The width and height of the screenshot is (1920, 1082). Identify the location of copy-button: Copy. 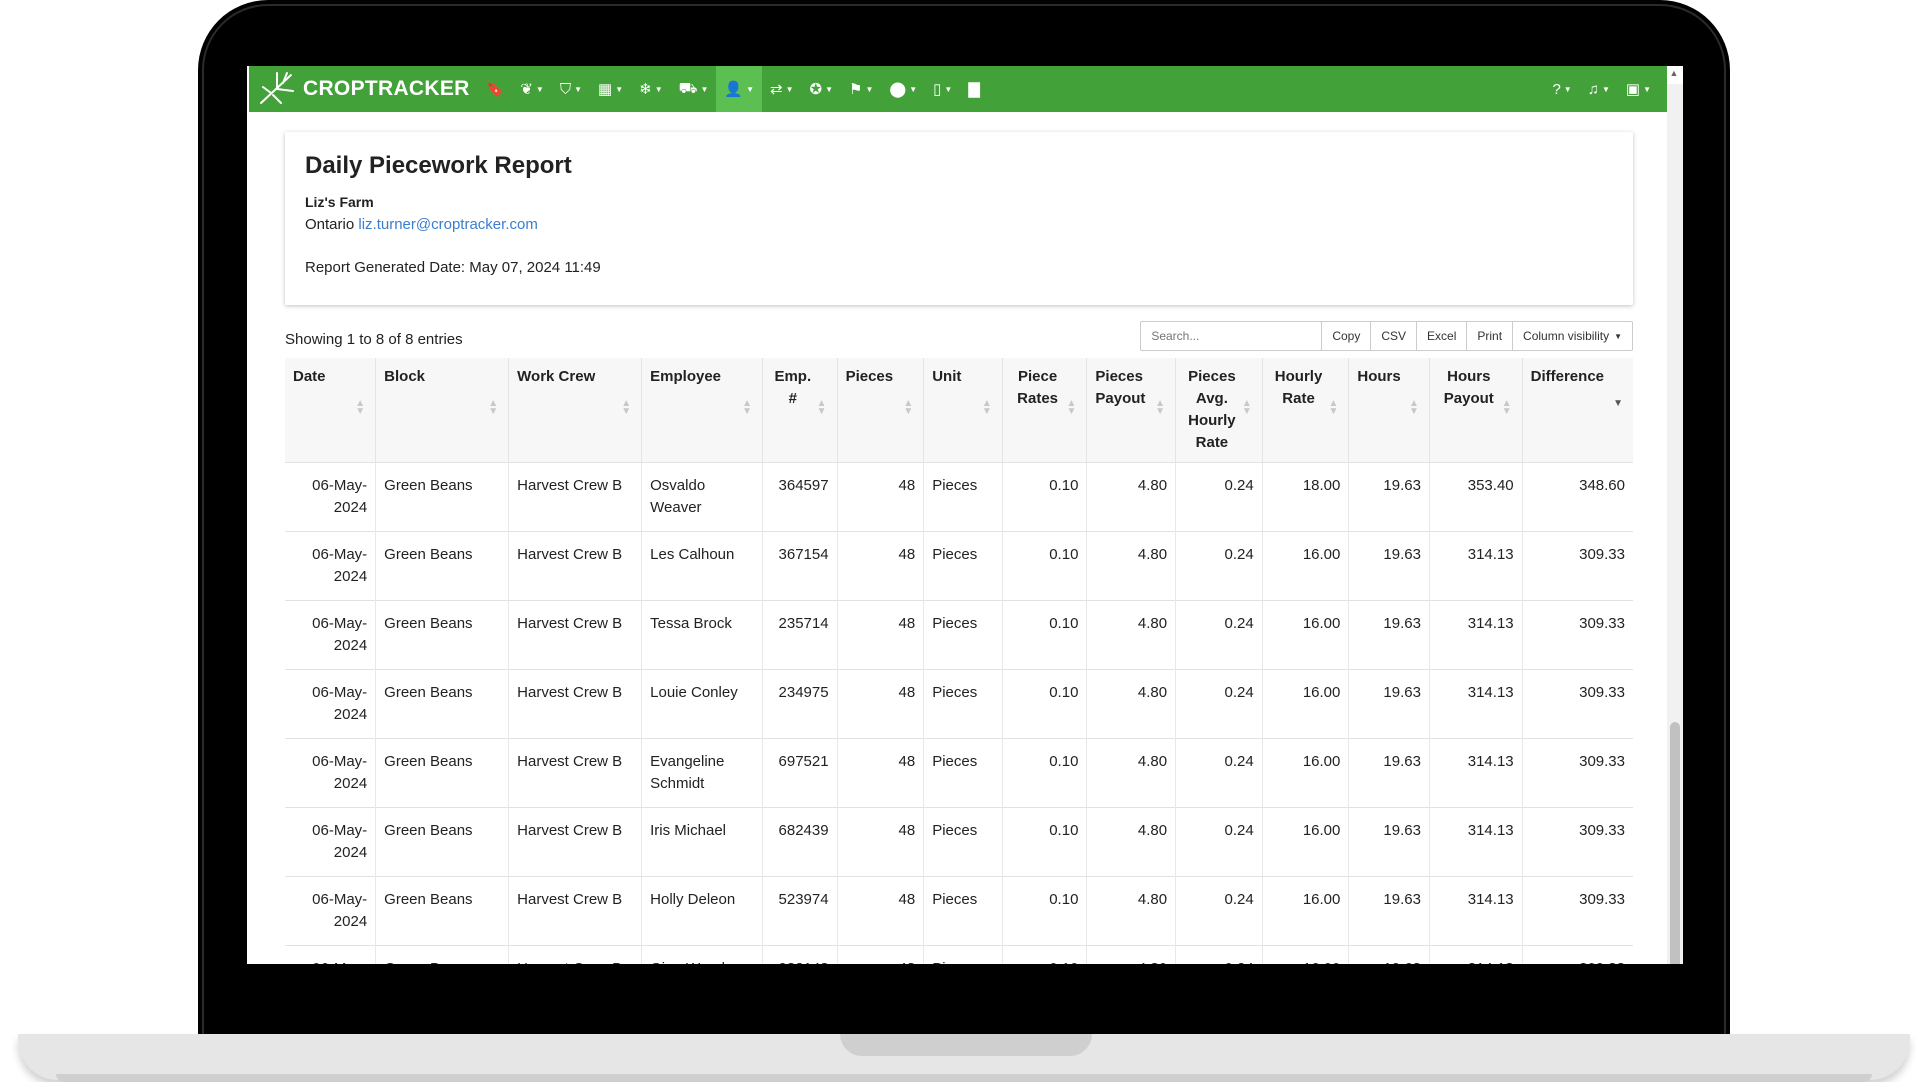
(1346, 336).